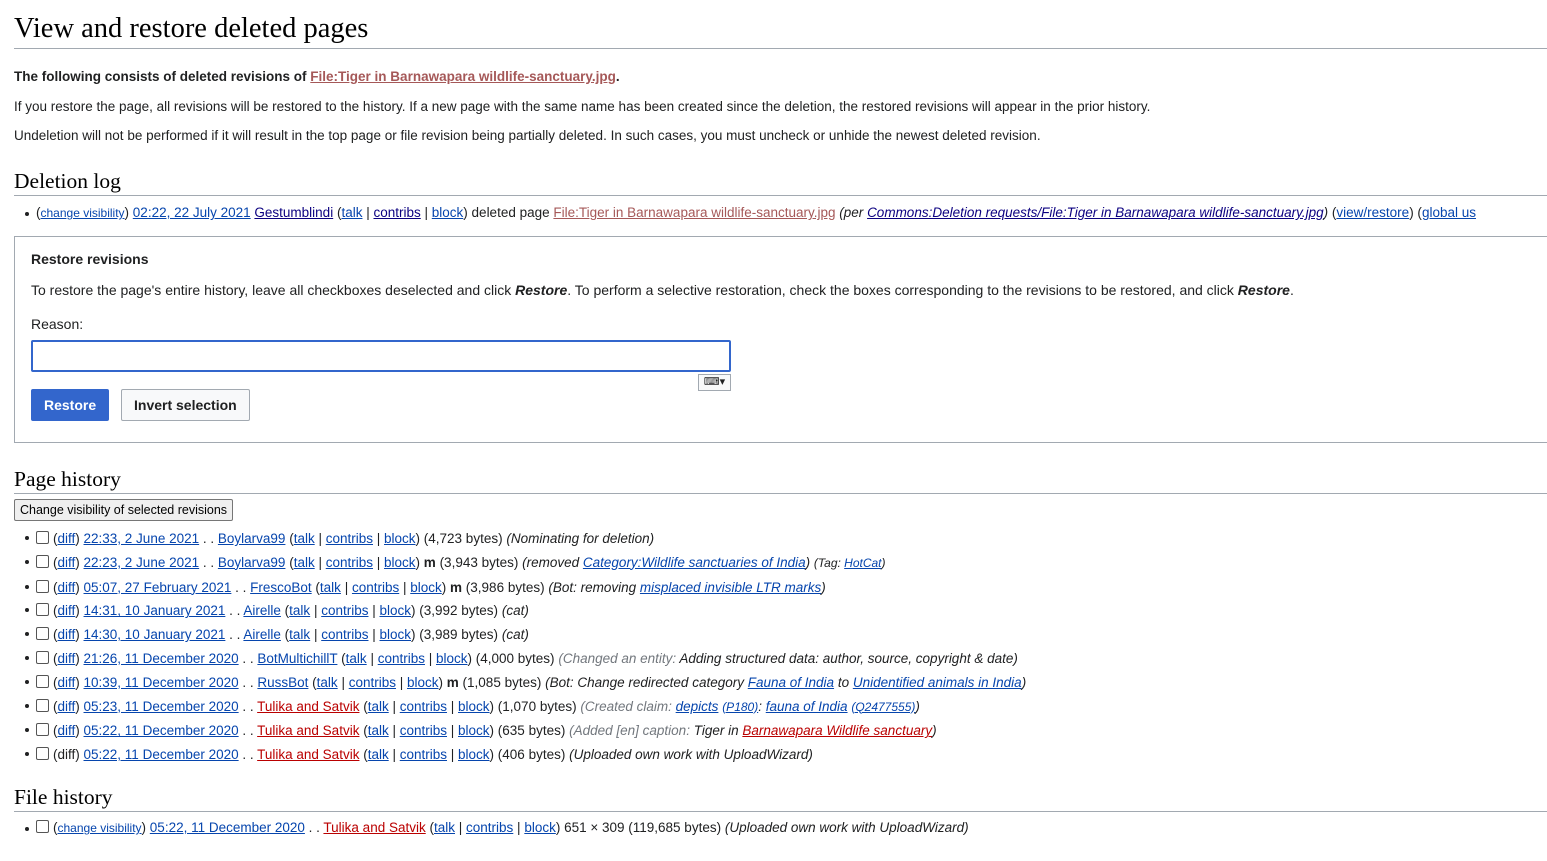  What do you see at coordinates (740, 707) in the screenshot?
I see `property-id-link: (P180)` at bounding box center [740, 707].